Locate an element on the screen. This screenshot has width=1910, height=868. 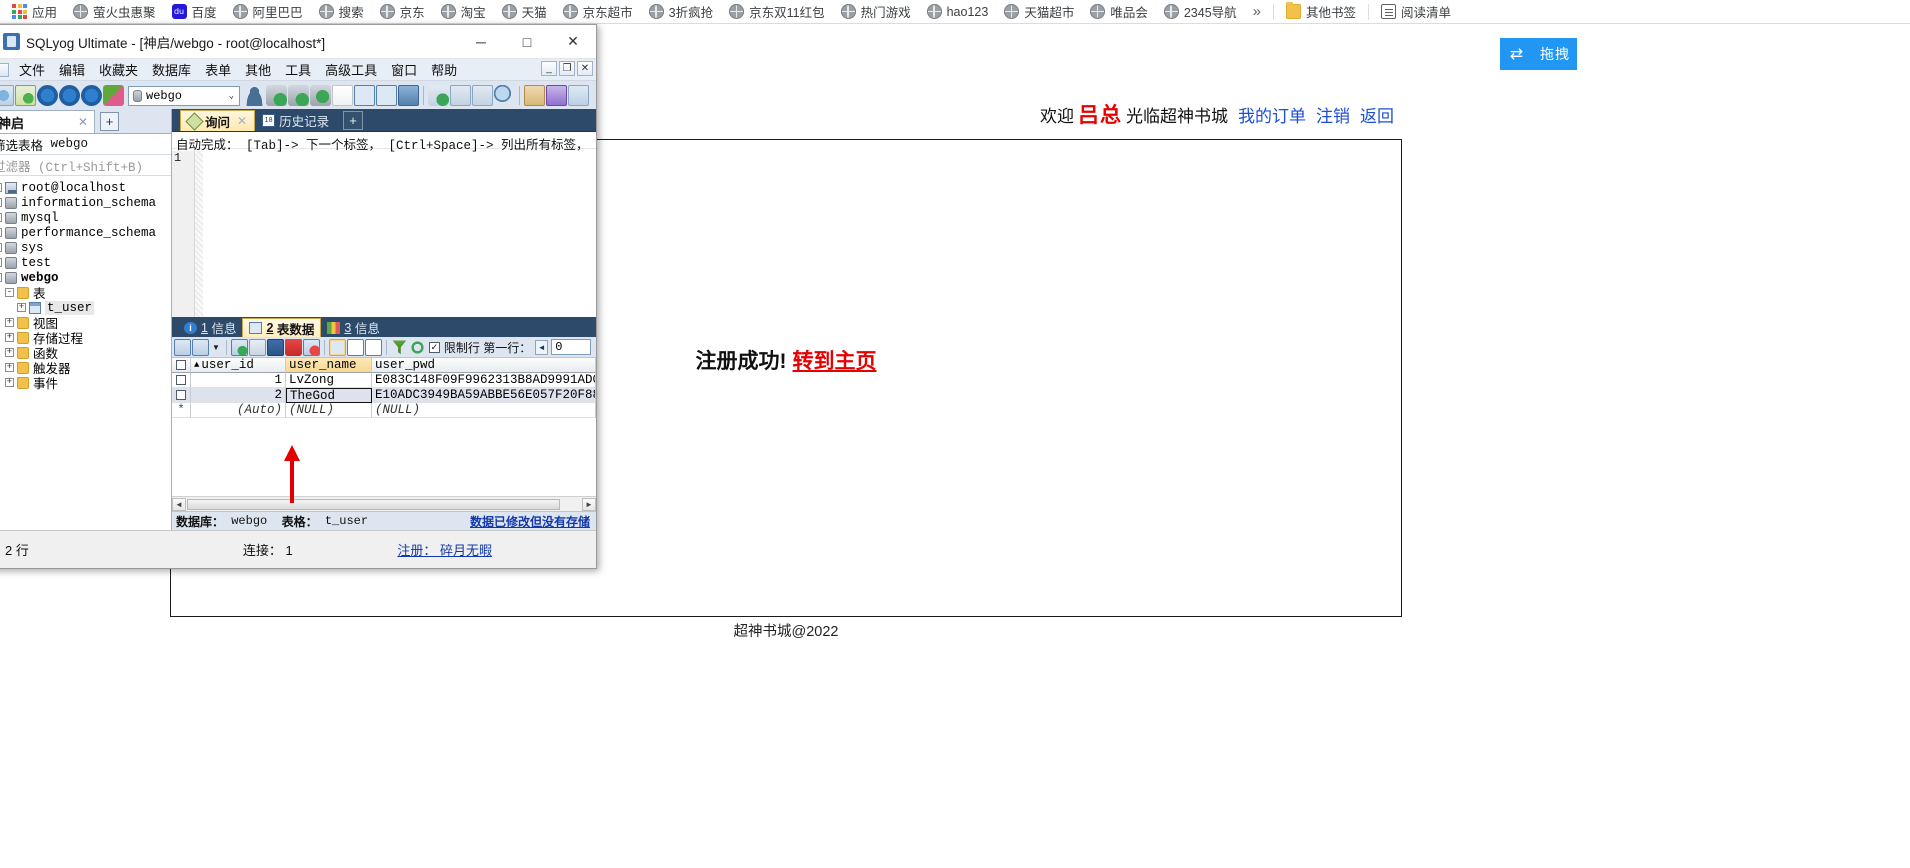
cell-user-name: (NULL) is located at coordinates (329, 410).